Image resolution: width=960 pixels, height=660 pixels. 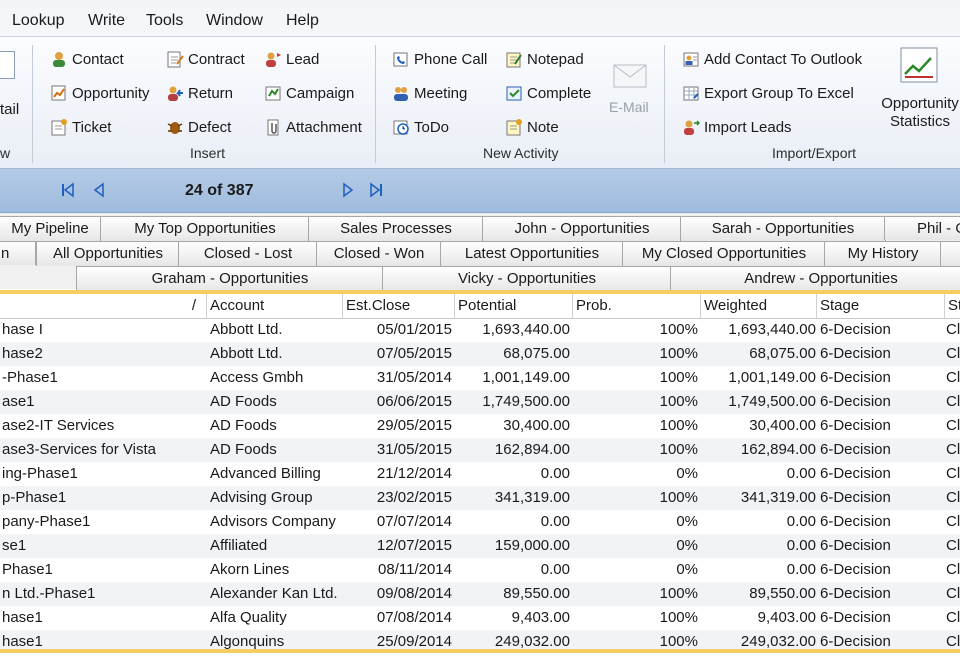 I want to click on export-group-to-excel-button: Export Group To Excel, so click(x=768, y=93).